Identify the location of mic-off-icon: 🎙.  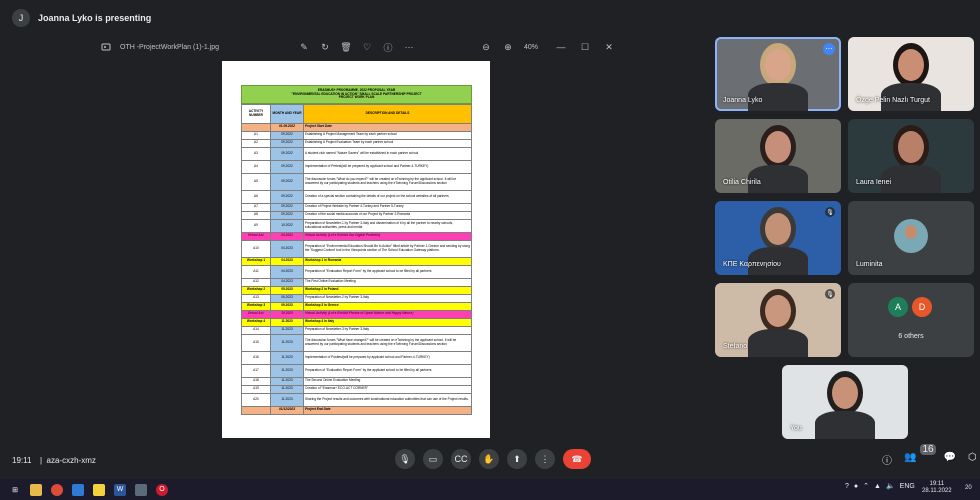
(830, 212).